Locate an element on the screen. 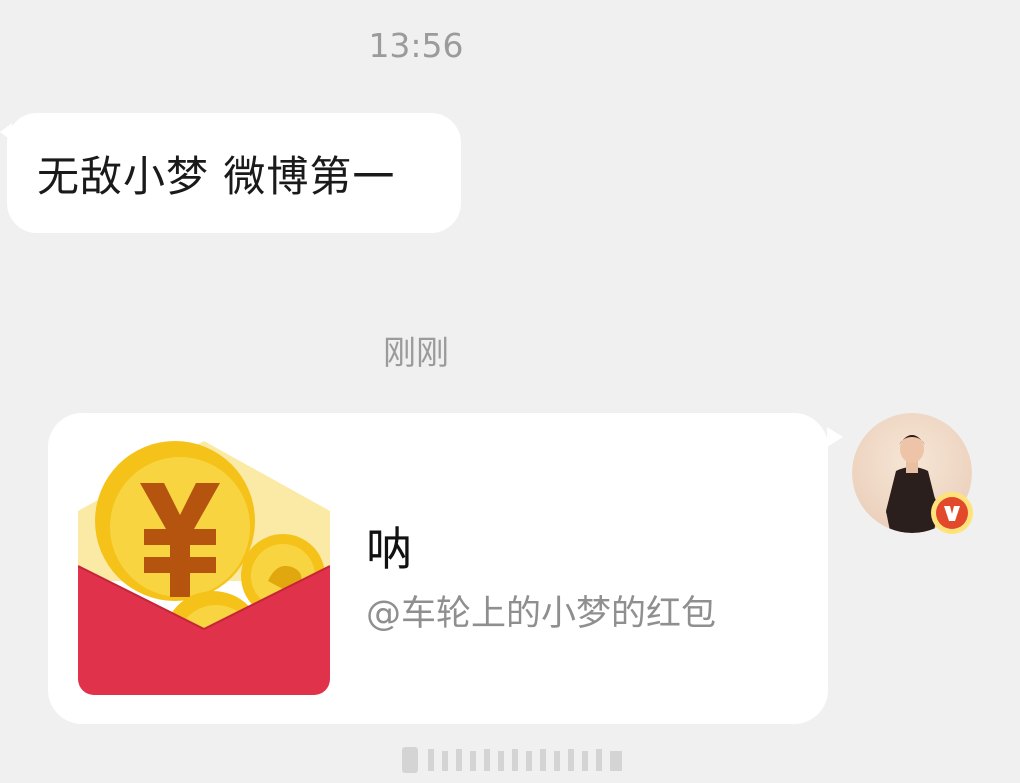 This screenshot has height=783, width=1020. verified-badge-icon is located at coordinates (952, 513).